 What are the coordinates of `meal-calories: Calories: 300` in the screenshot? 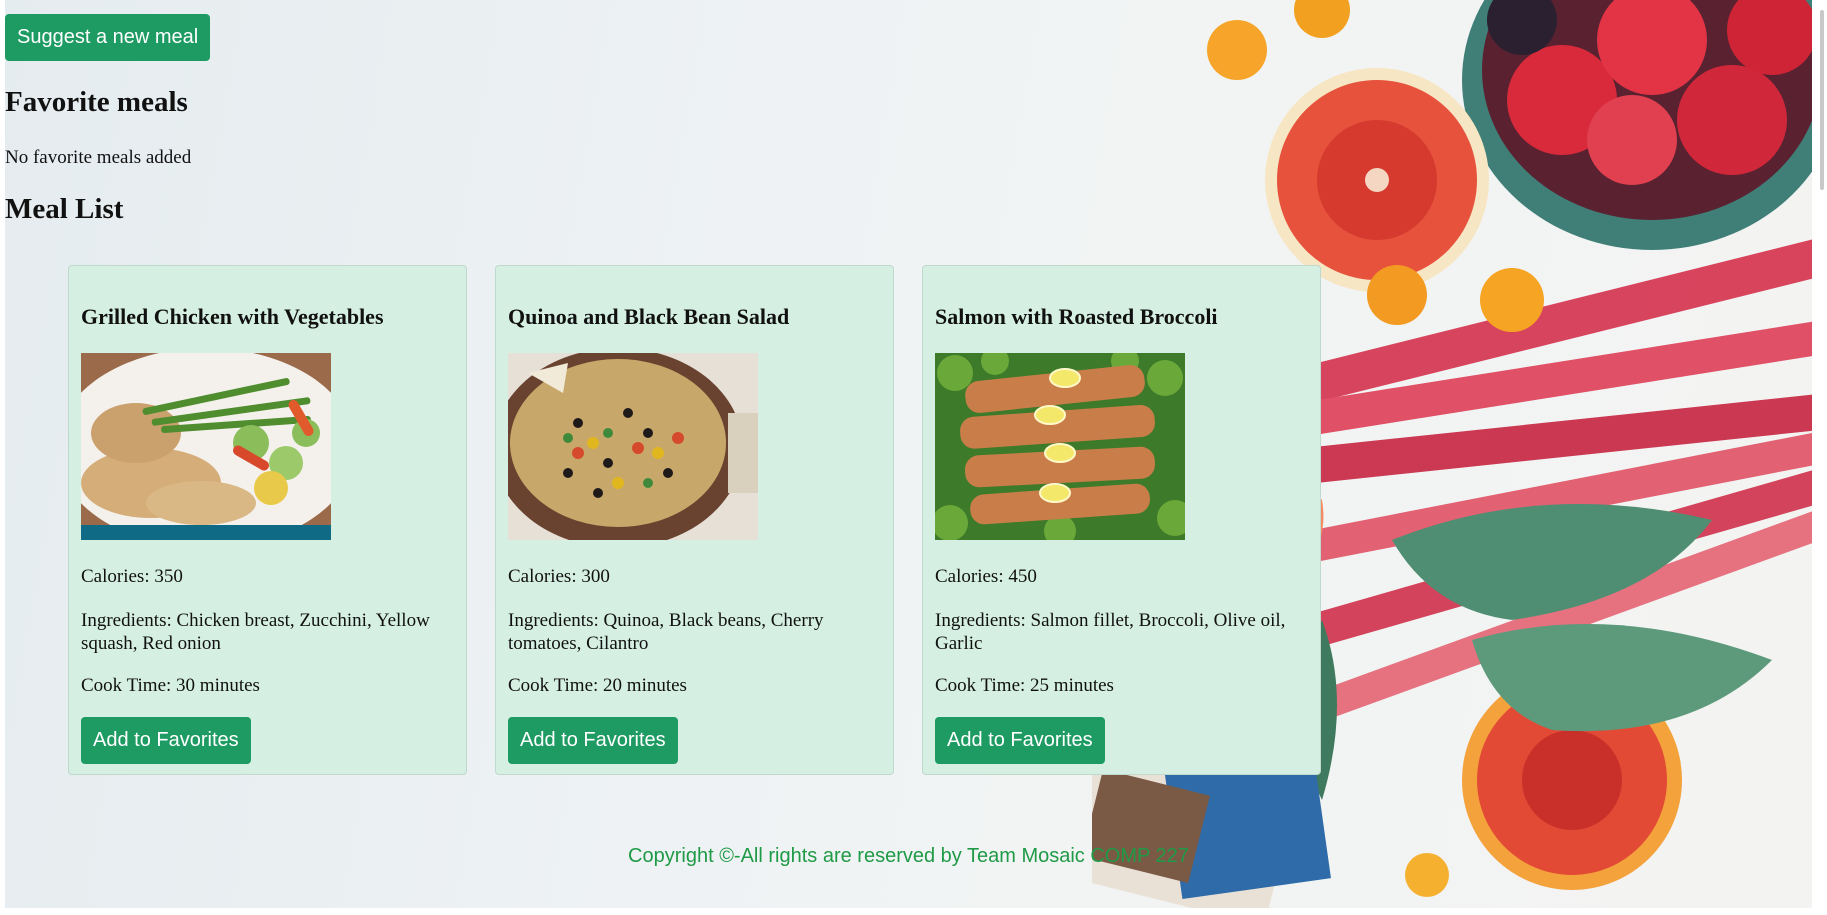 It's located at (559, 576).